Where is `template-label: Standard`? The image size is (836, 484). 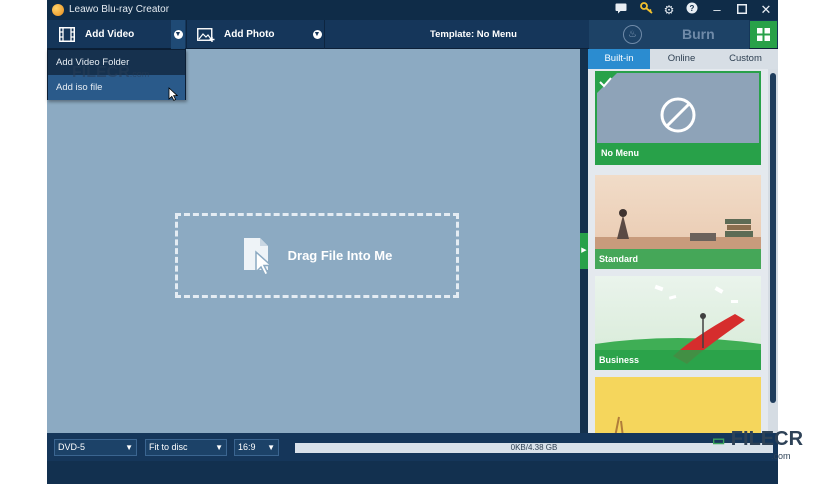
template-label: Standard is located at coordinates (678, 259).